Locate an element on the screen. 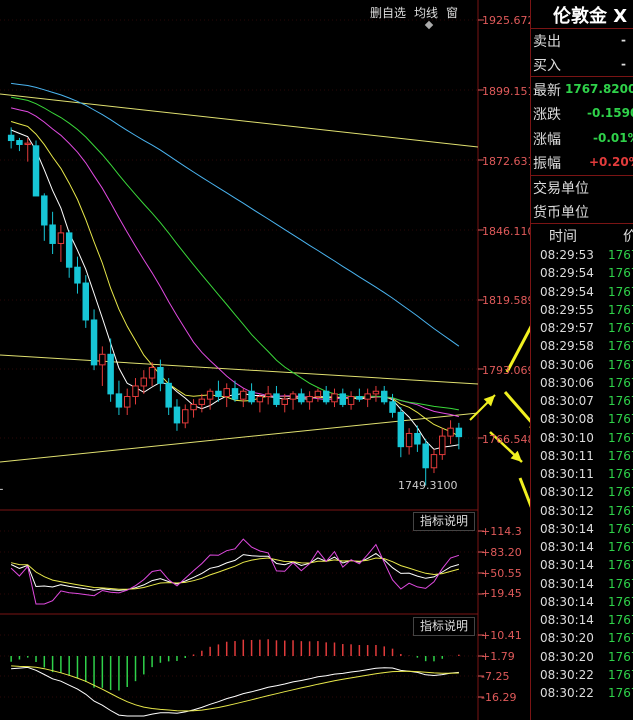 This screenshot has height=720, width=633. tick-time: 08:30:08 is located at coordinates (567, 419).